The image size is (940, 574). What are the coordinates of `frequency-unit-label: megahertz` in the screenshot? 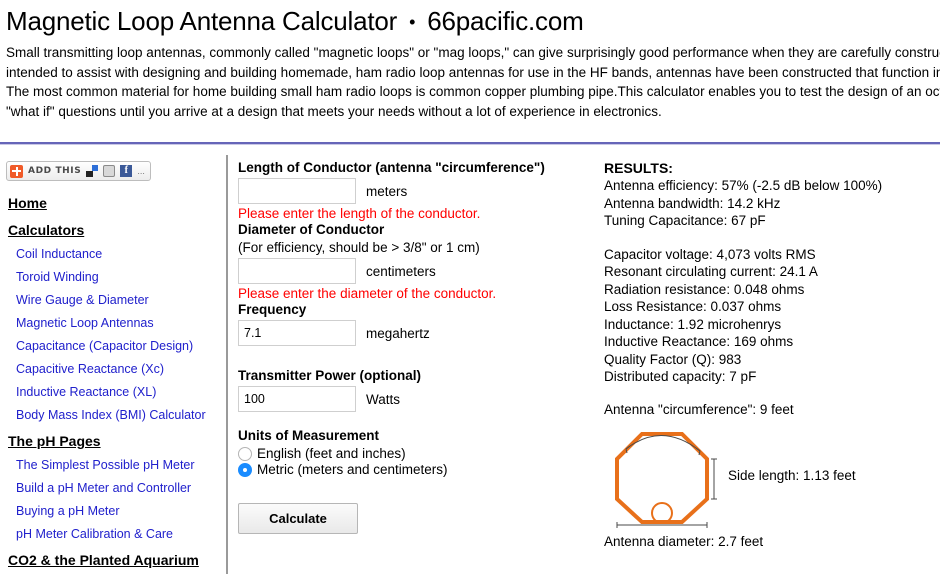 It's located at (398, 333).